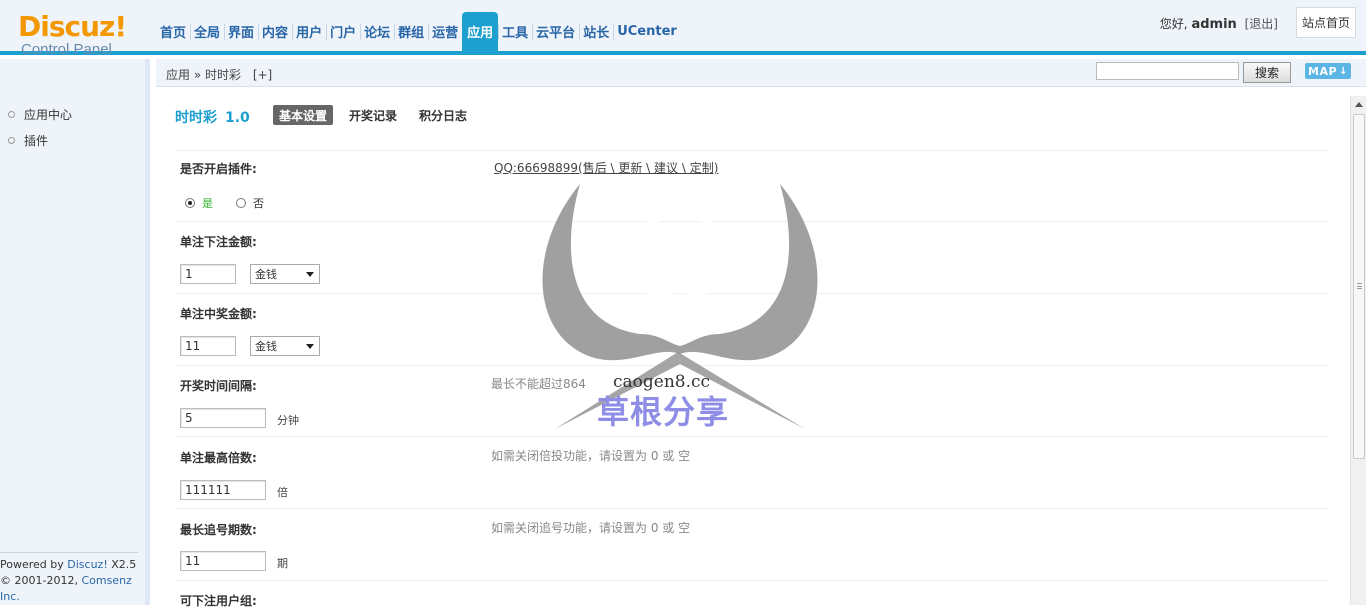 This screenshot has width=1366, height=609. I want to click on win-amount-input: 11, so click(208, 346).